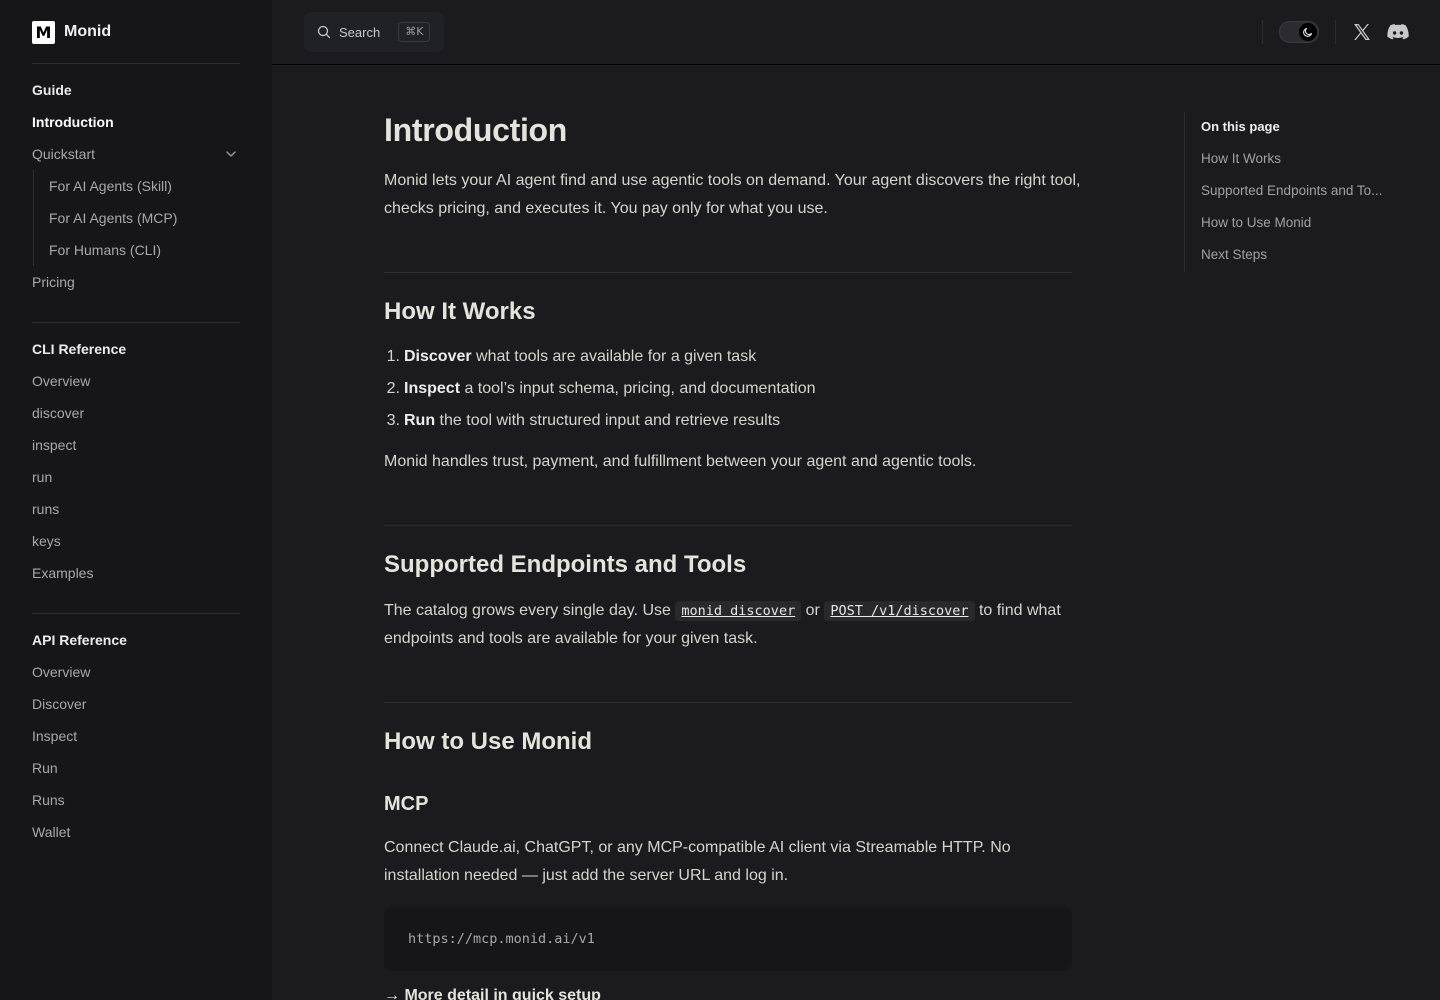  What do you see at coordinates (530, 610) in the screenshot?
I see `endpoints-text: The catalog grows every single day. Use` at bounding box center [530, 610].